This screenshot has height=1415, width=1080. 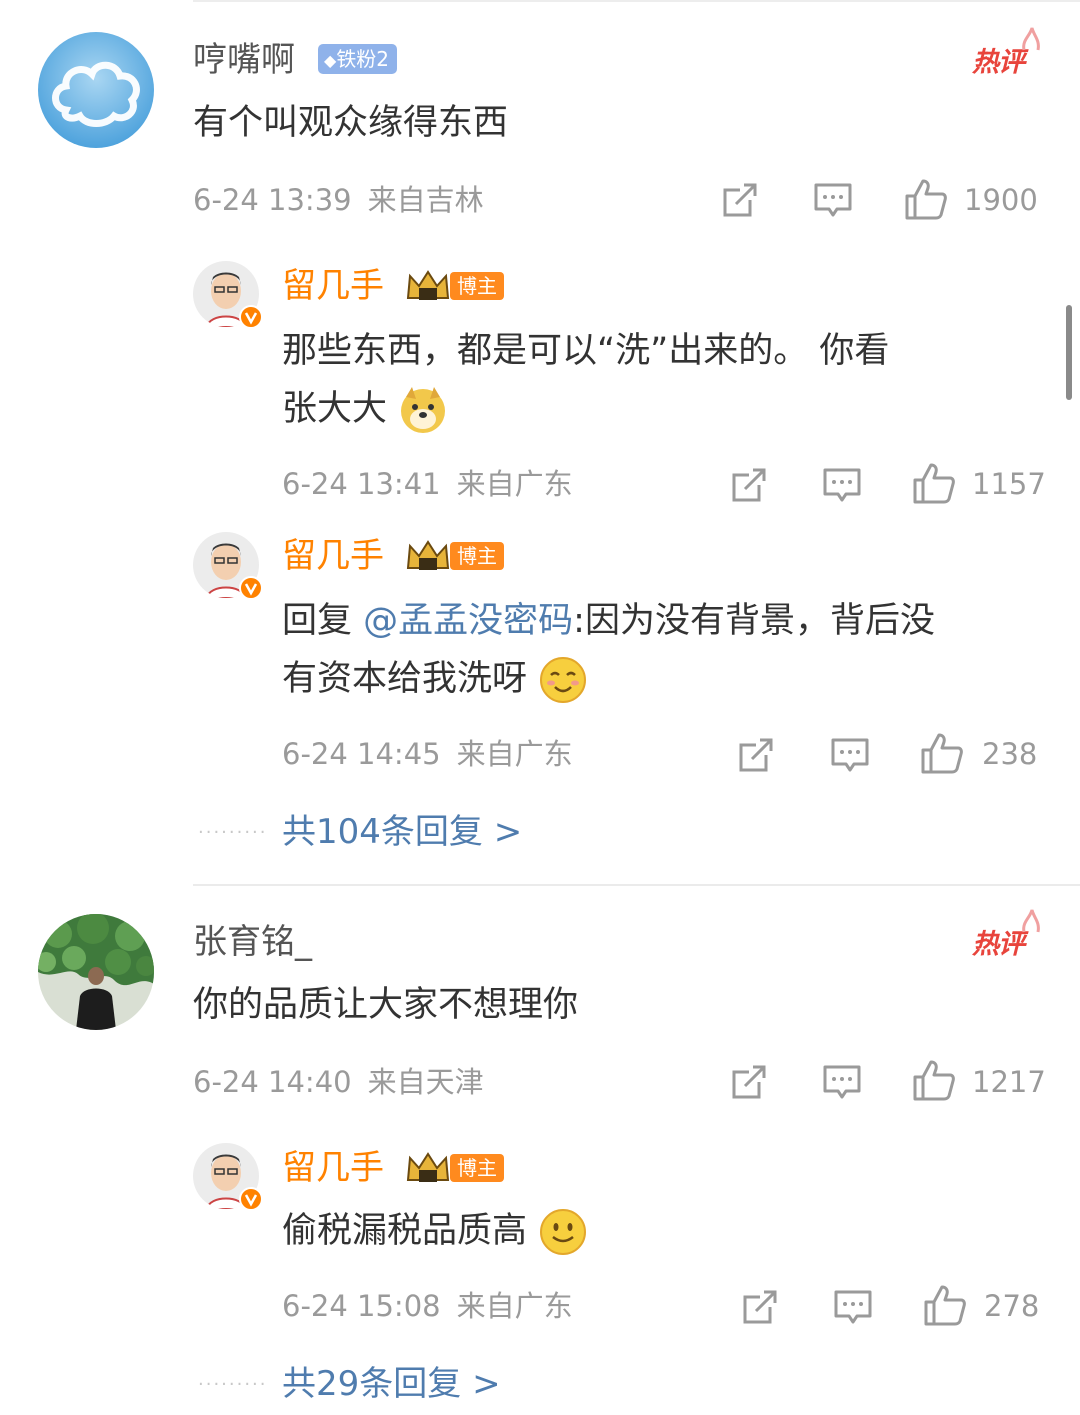 What do you see at coordinates (272, 200) in the screenshot?
I see `comment-time: 6-24 13:39` at bounding box center [272, 200].